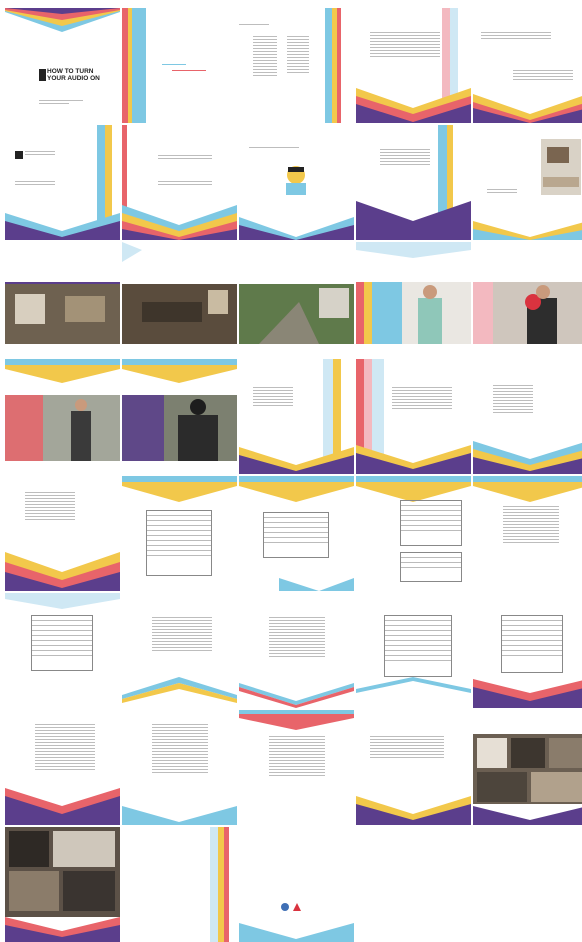  I want to click on cover-footnote, so click(61, 103).